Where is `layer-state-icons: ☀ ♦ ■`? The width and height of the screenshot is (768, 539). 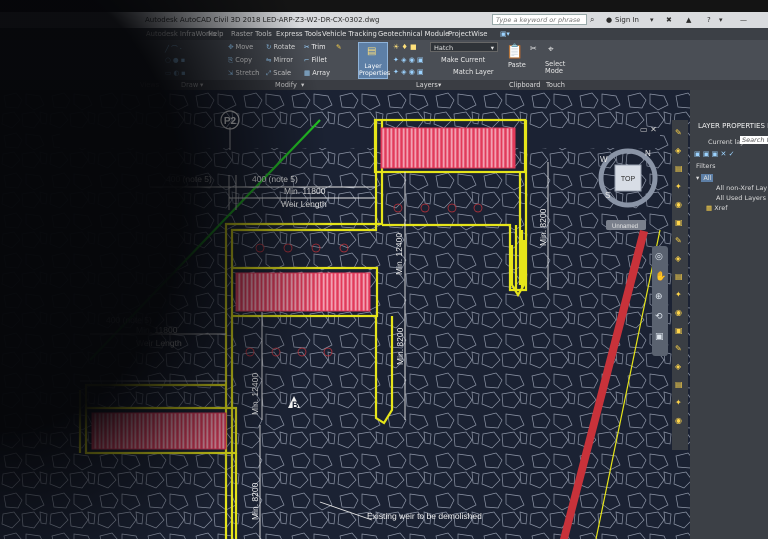
layer-state-icons: ☀ ♦ ■ is located at coordinates (405, 47).